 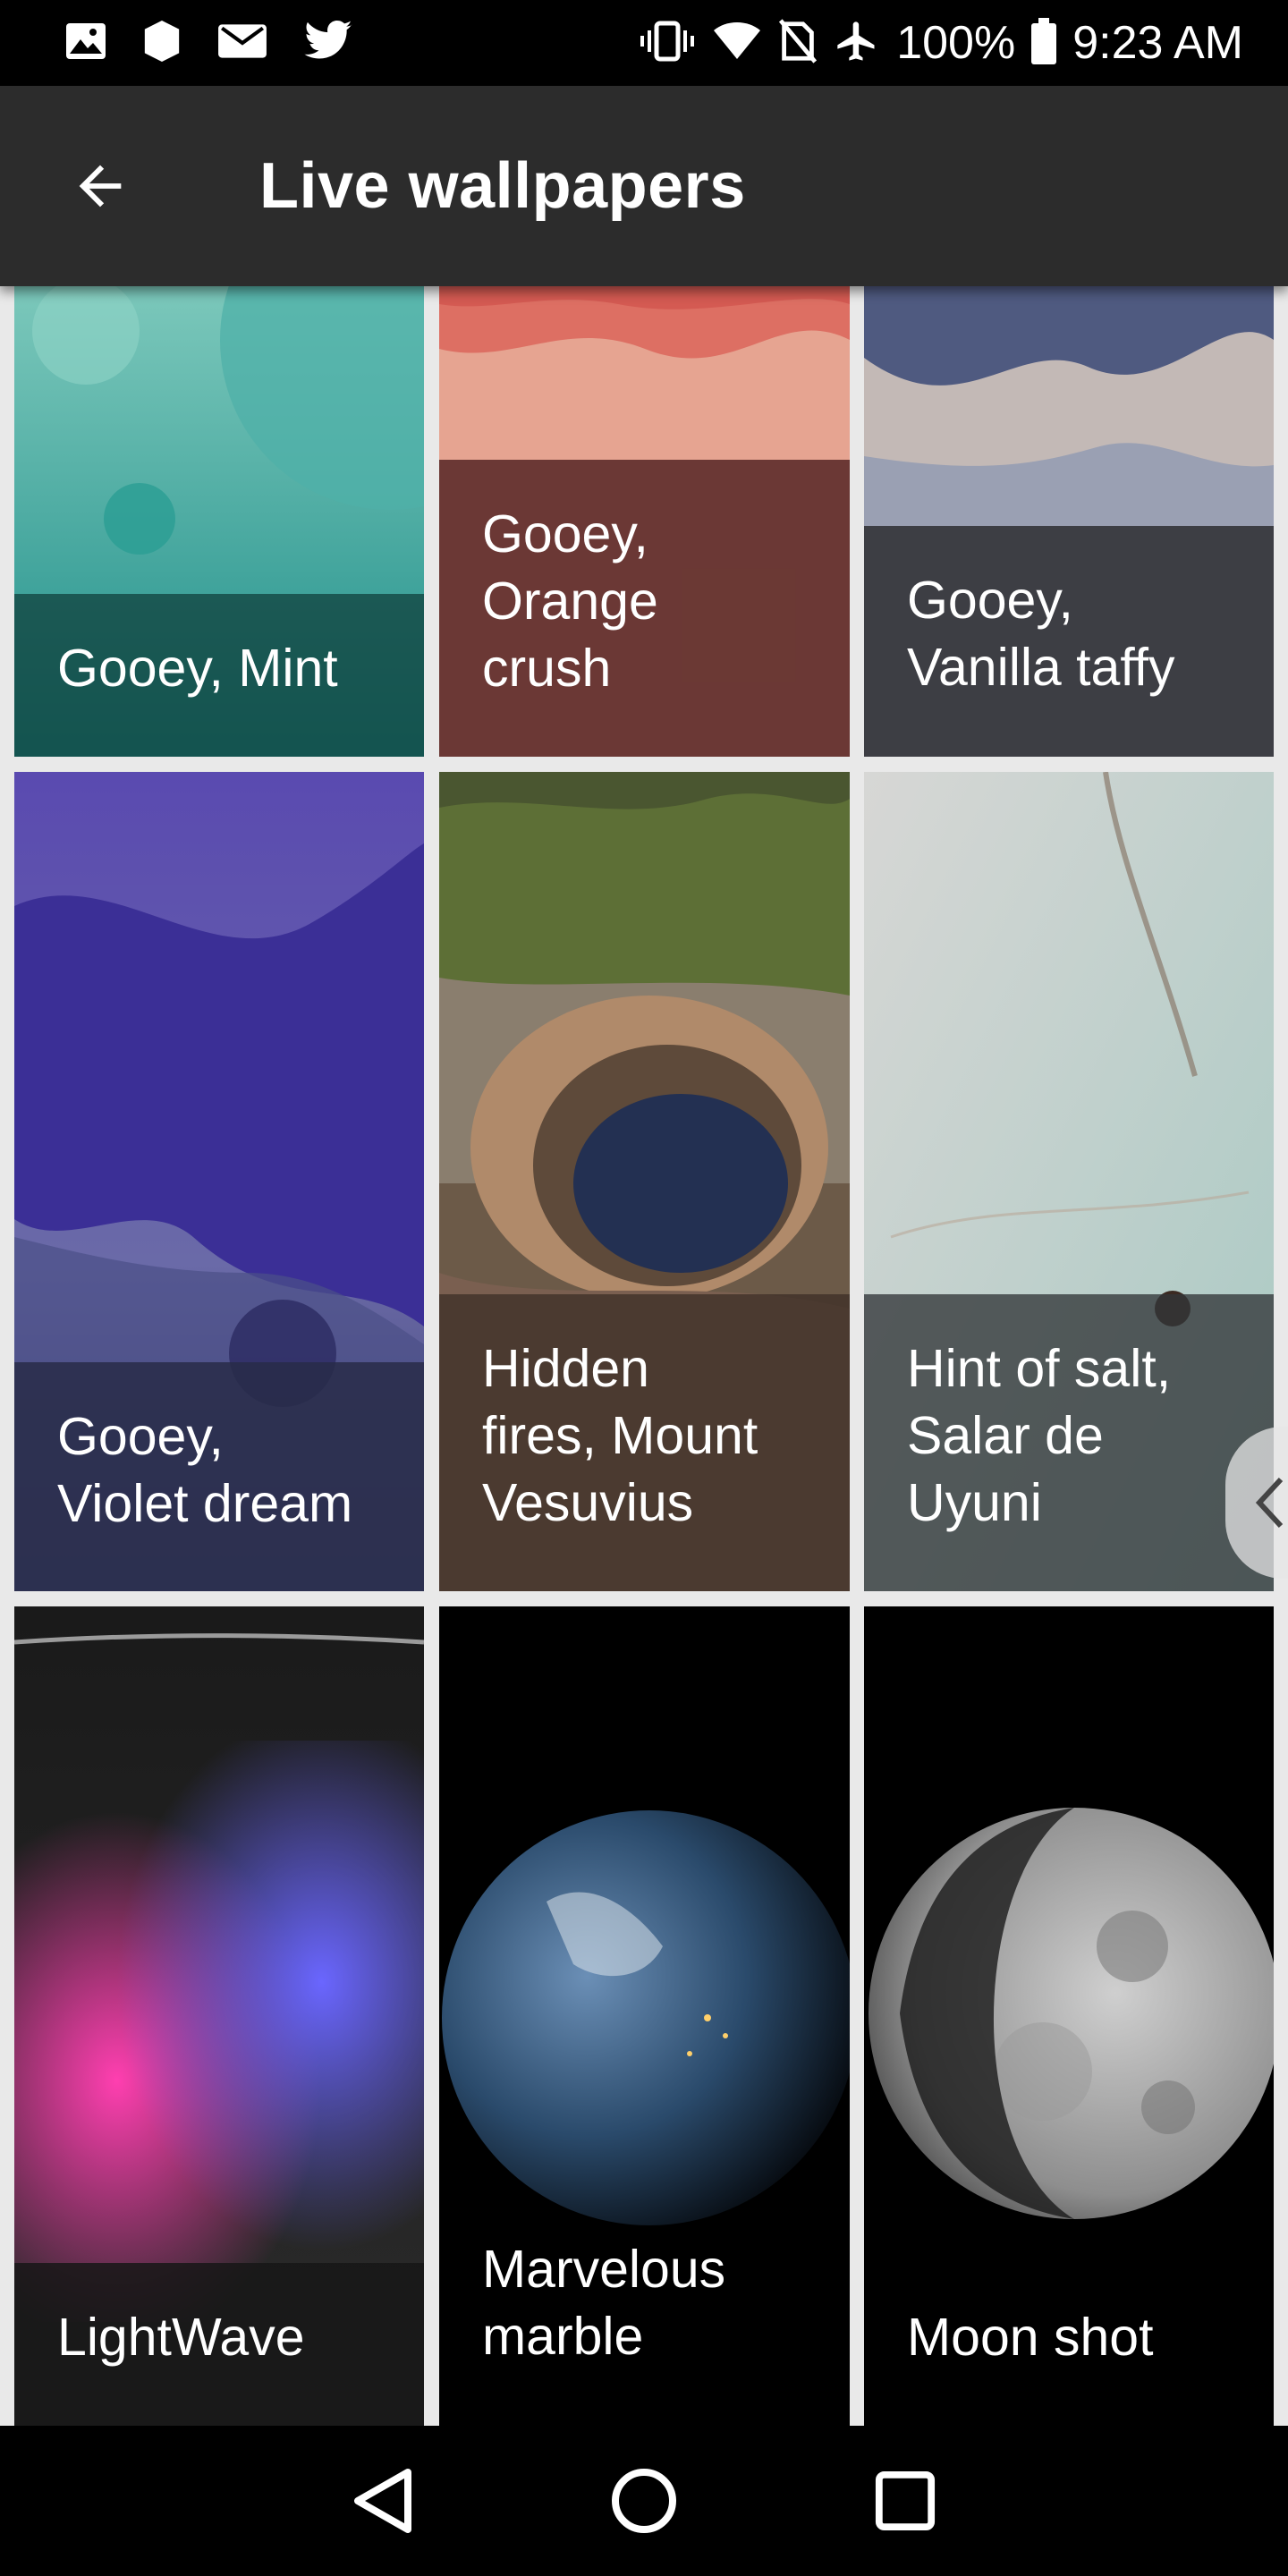 I want to click on nav-recents-button, so click(x=905, y=2500).